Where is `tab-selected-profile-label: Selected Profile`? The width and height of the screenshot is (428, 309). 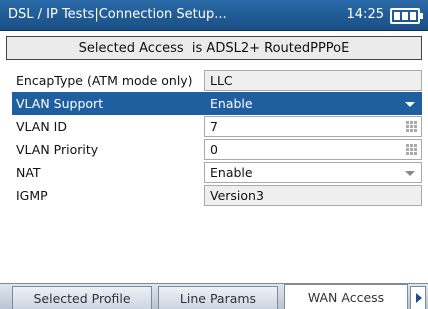 tab-selected-profile-label: Selected Profile is located at coordinates (82, 298).